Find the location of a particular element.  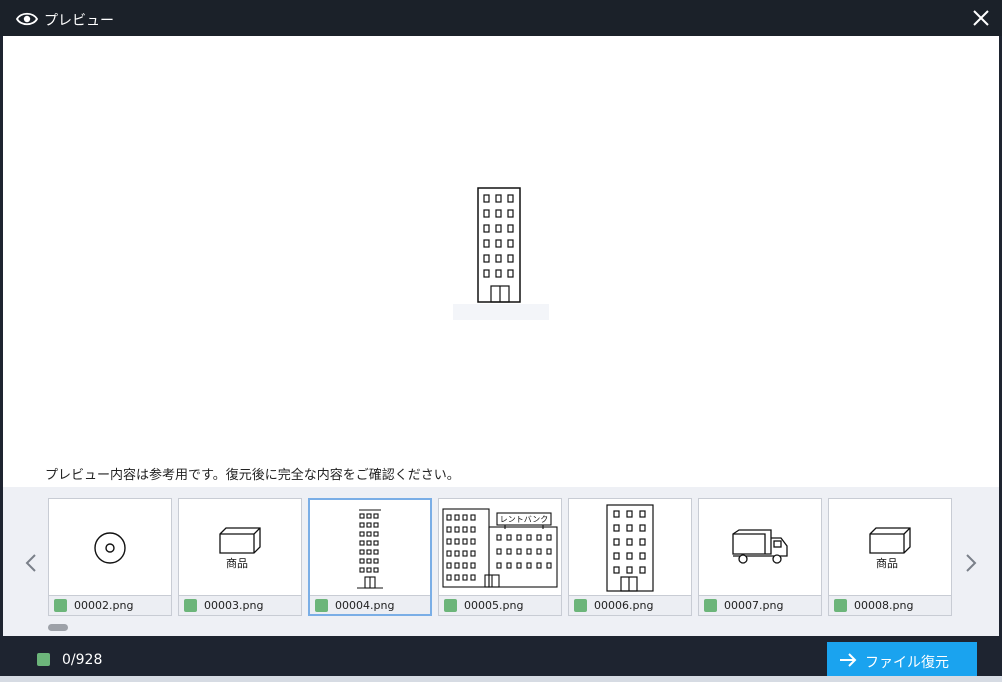

thumbnail-filename: 00007.png is located at coordinates (754, 605).